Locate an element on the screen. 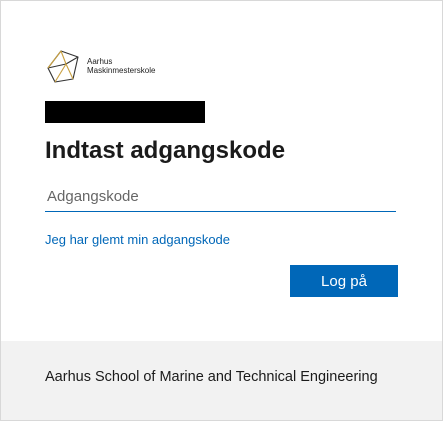  page-title: Indtast adgangskode is located at coordinates (165, 150).